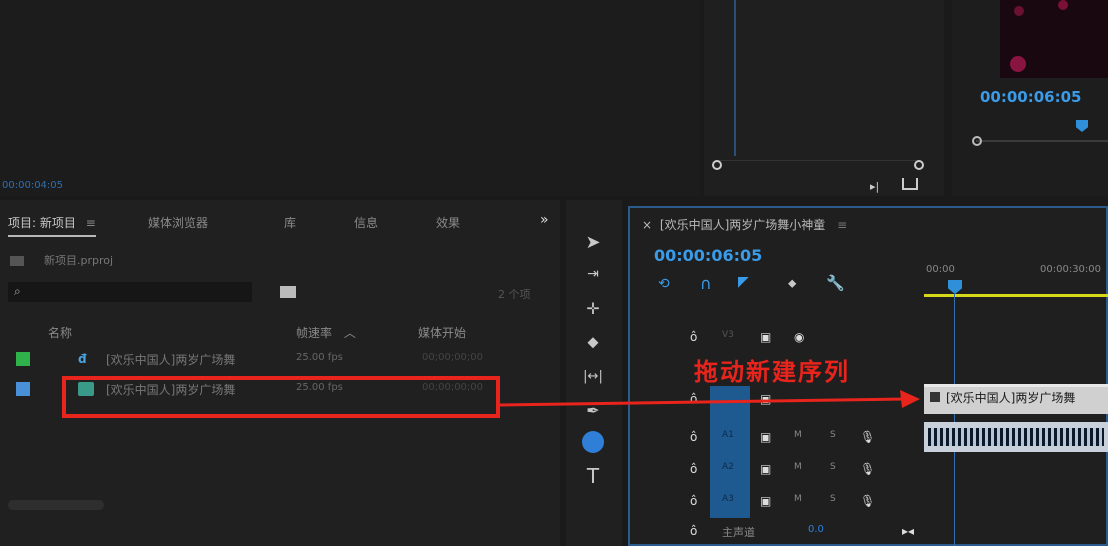 This screenshot has width=1108, height=546. What do you see at coordinates (319, 357) in the screenshot?
I see `item-frame-rate: 25.00 fps` at bounding box center [319, 357].